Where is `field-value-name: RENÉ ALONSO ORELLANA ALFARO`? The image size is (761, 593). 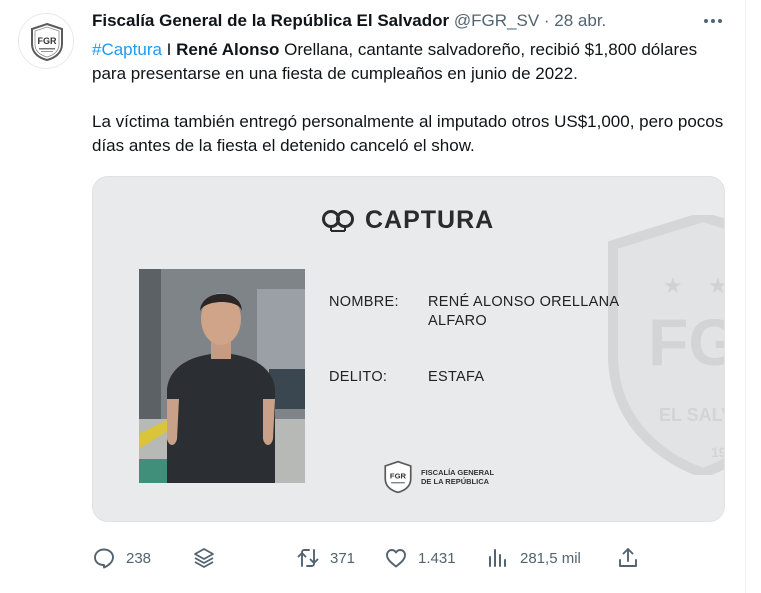
field-value-name: RENÉ ALONSO ORELLANA ALFARO is located at coordinates (523, 311).